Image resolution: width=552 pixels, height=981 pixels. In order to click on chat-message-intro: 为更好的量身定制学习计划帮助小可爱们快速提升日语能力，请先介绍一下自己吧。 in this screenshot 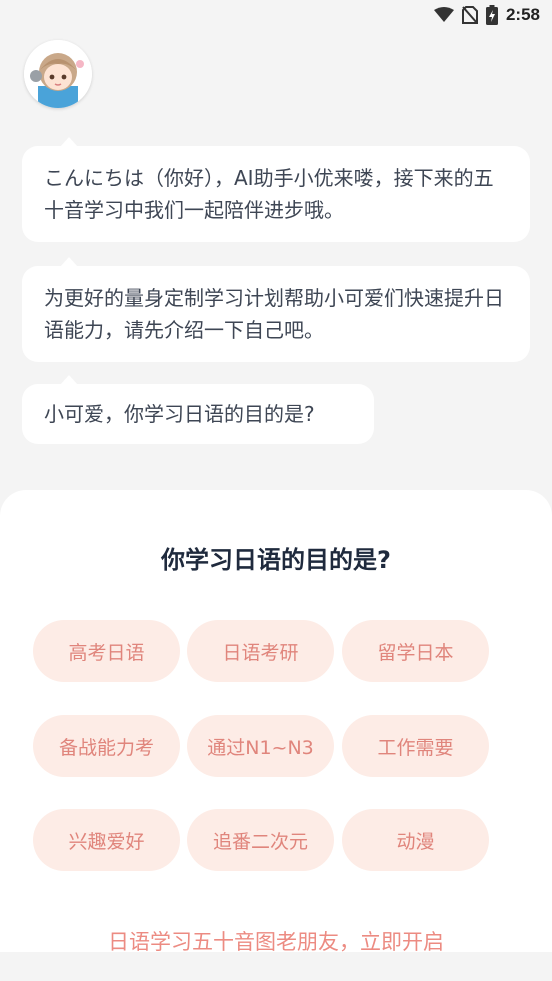, I will do `click(276, 309)`.